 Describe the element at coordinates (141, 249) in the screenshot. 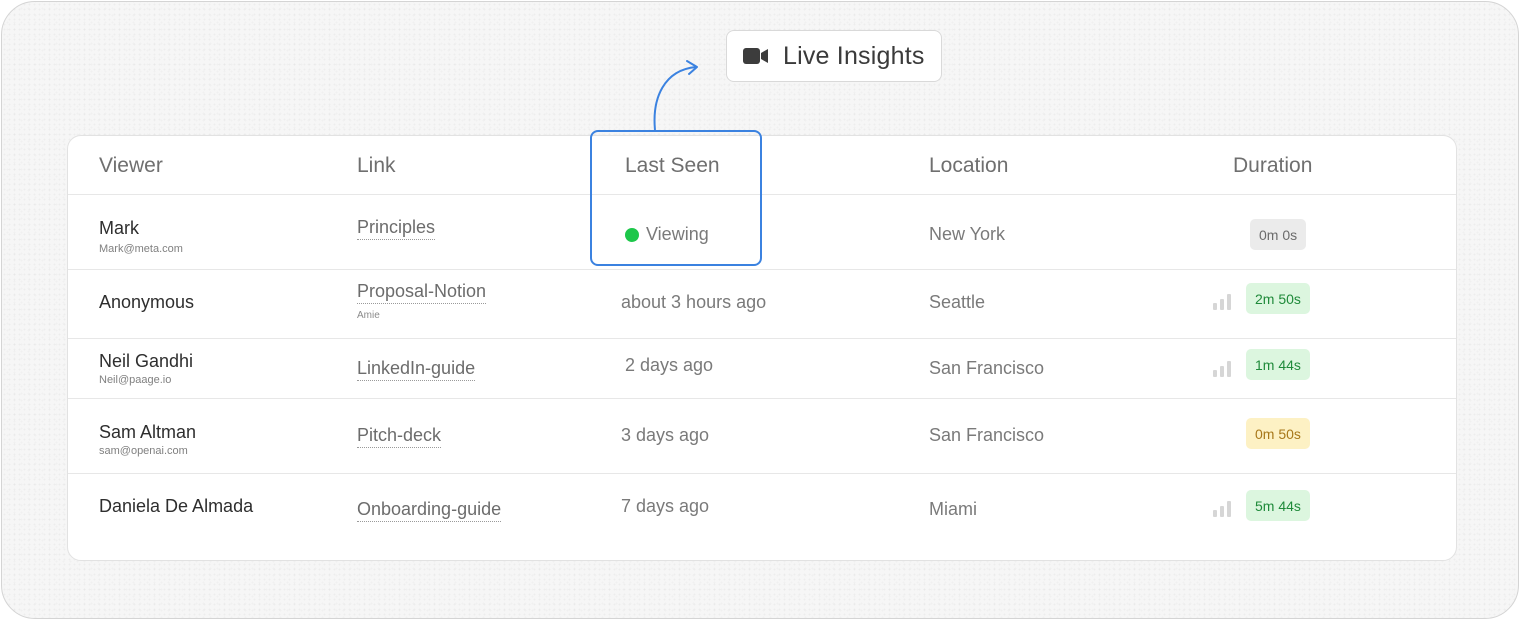

I see `viewer-email: Mark@meta.com` at that location.